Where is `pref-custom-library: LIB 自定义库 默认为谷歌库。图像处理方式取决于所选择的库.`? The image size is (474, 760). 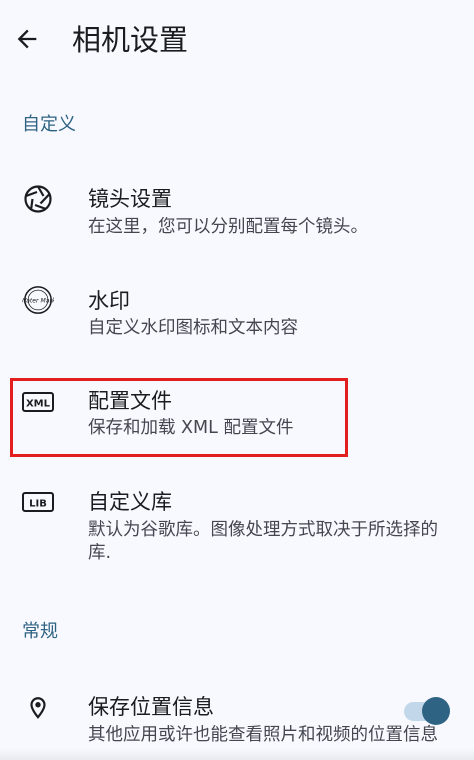
pref-custom-library: LIB 自定义库 默认为谷歌库。图像处理方式取决于所选择的库. is located at coordinates (237, 538).